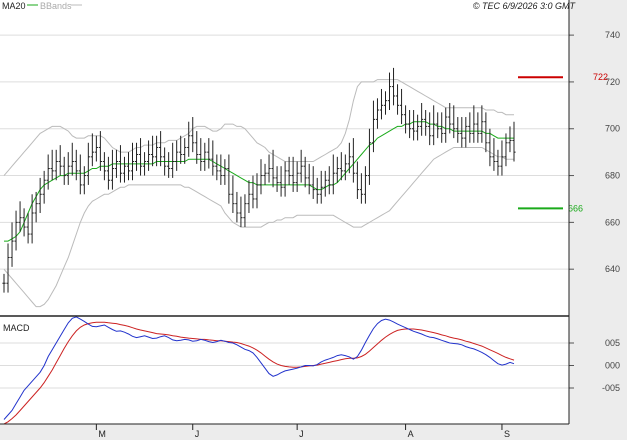  What do you see at coordinates (612, 269) in the screenshot?
I see `price-tick-label: 640` at bounding box center [612, 269].